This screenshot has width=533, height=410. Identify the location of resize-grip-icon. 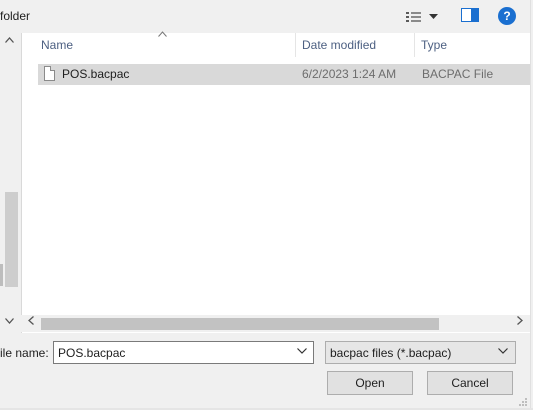
(523, 402).